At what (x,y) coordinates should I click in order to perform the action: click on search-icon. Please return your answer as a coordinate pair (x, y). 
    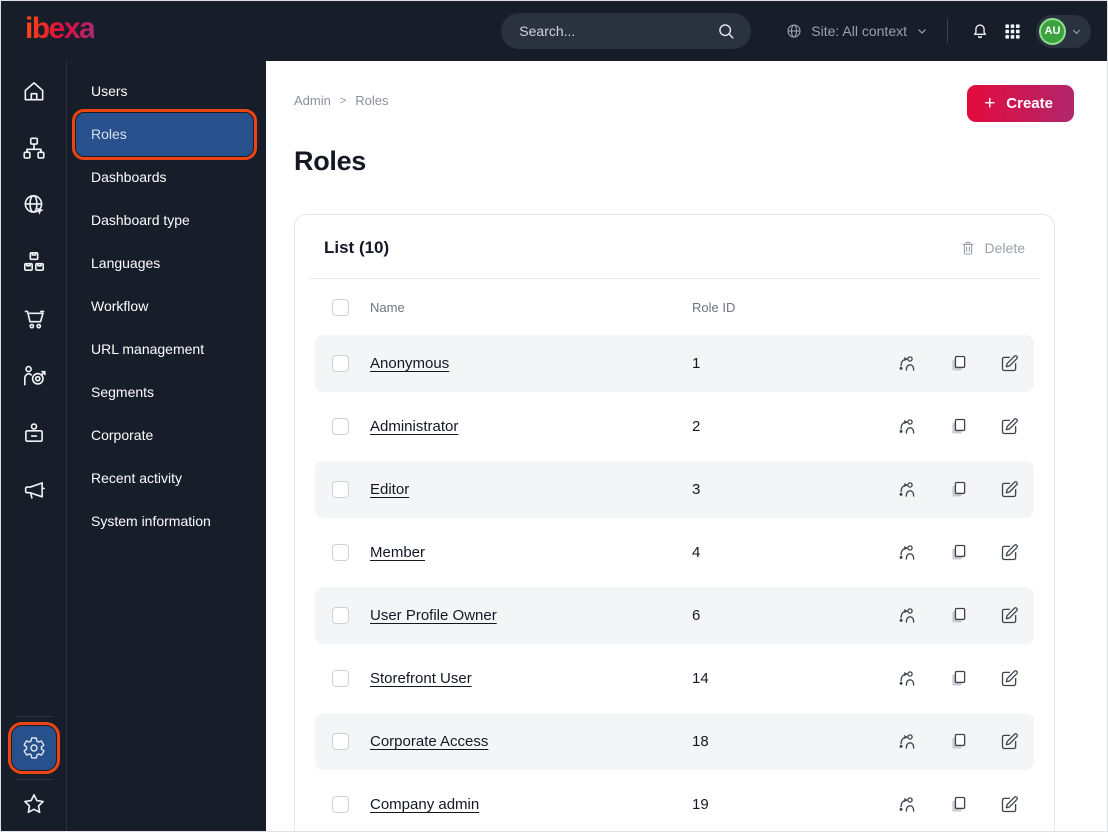
    Looking at the image, I should click on (726, 31).